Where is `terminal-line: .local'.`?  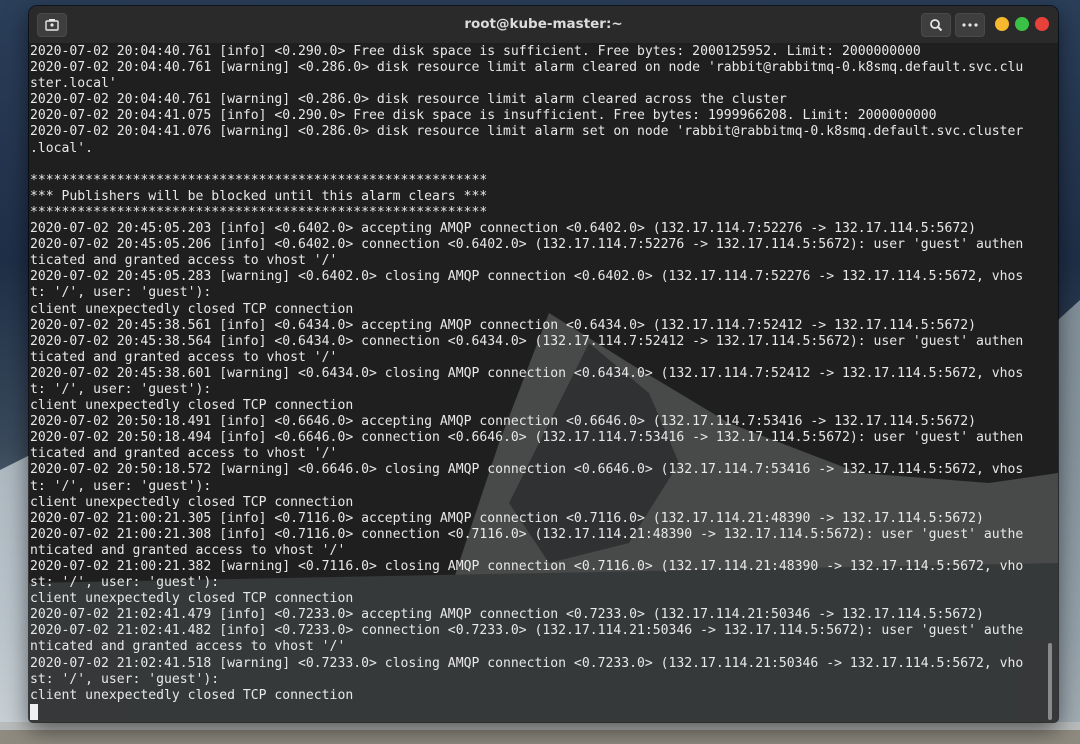
terminal-line: .local'. is located at coordinates (62, 148).